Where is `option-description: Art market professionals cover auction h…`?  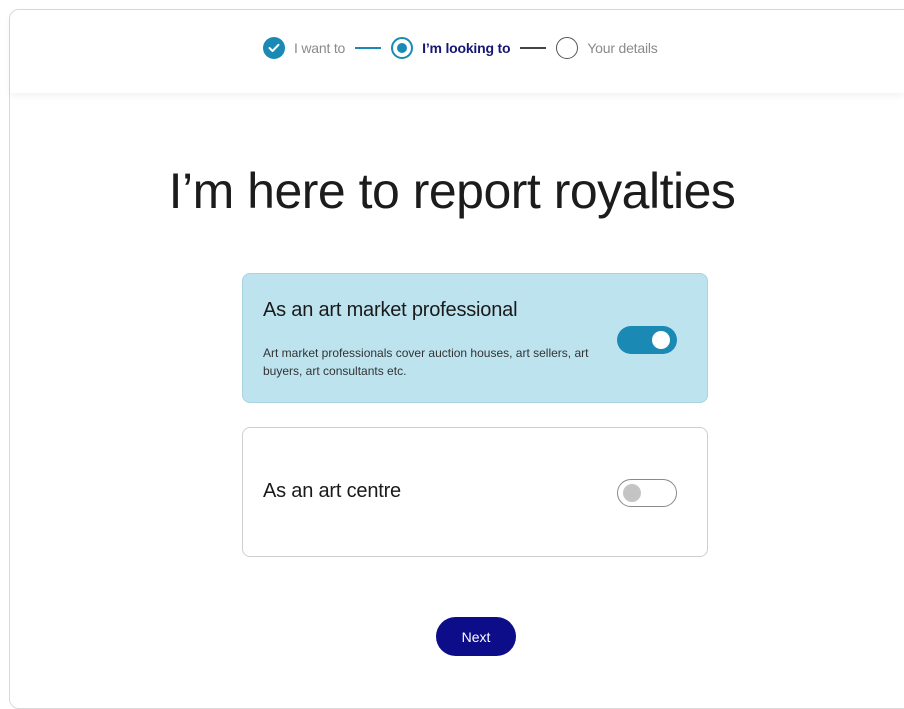
option-description: Art market professionals cover auction h… is located at coordinates (426, 362).